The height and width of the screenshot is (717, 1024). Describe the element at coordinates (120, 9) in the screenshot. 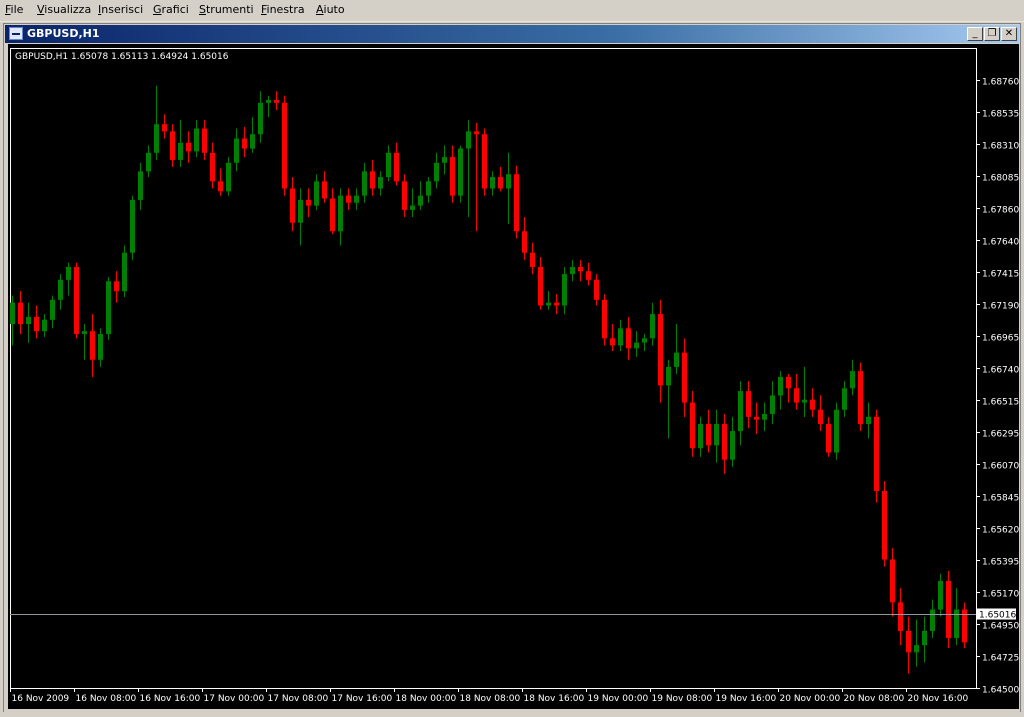

I see `menu-item-inserisci: Inserisci` at that location.